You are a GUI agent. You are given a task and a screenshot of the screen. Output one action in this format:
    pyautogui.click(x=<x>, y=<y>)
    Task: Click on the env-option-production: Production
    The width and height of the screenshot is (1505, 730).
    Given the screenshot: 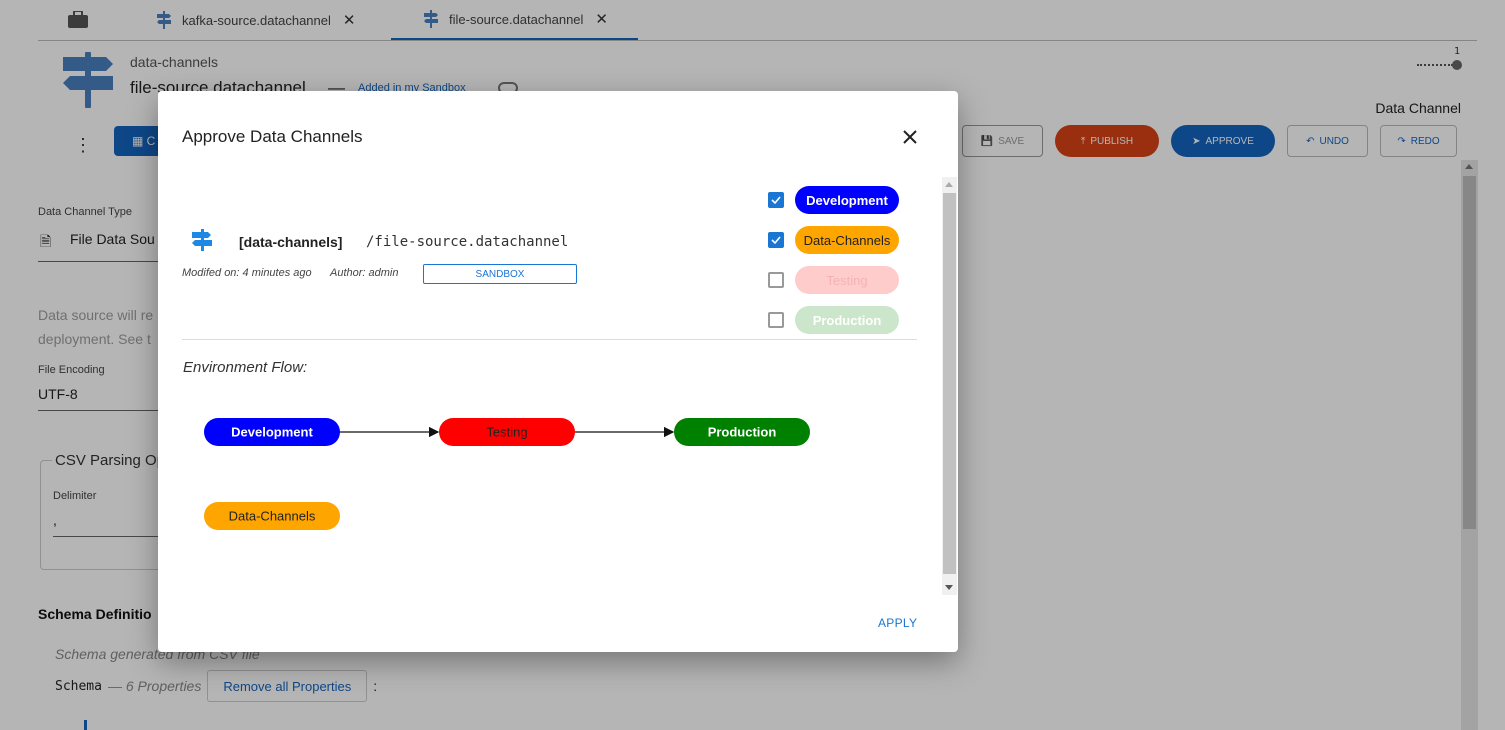 What is the action you would take?
    pyautogui.click(x=833, y=320)
    